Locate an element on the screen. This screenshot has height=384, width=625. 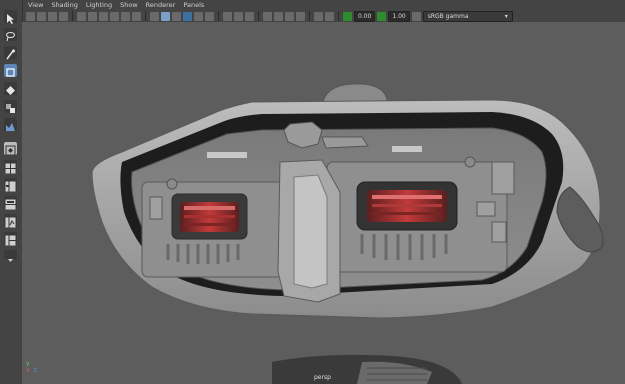
depth-of-field-icon is located at coordinates (300, 16).